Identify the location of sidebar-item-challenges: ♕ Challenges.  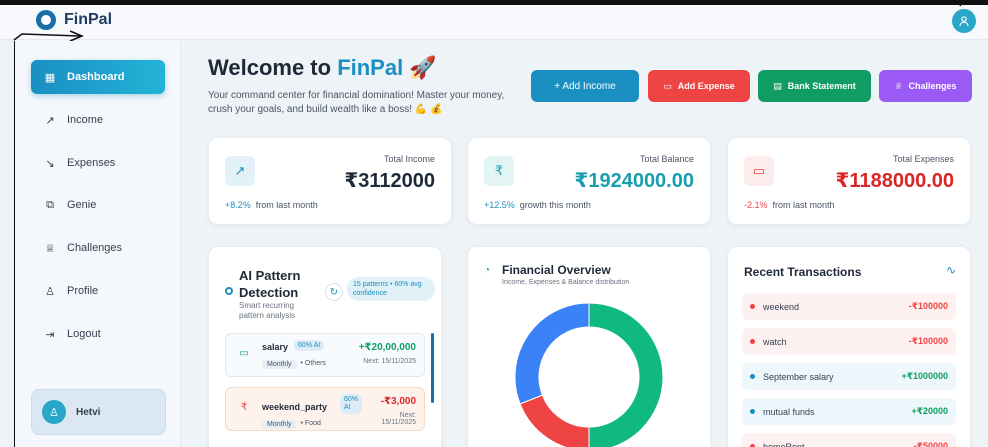
(98, 248).